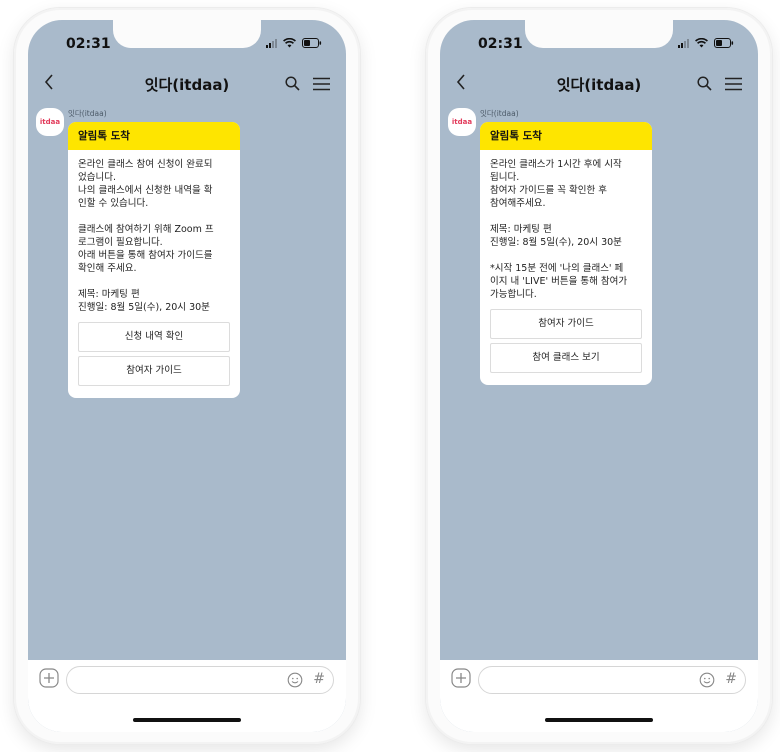 The image size is (780, 752). What do you see at coordinates (154, 337) in the screenshot?
I see `check-application-button: 신청 내역 확인` at bounding box center [154, 337].